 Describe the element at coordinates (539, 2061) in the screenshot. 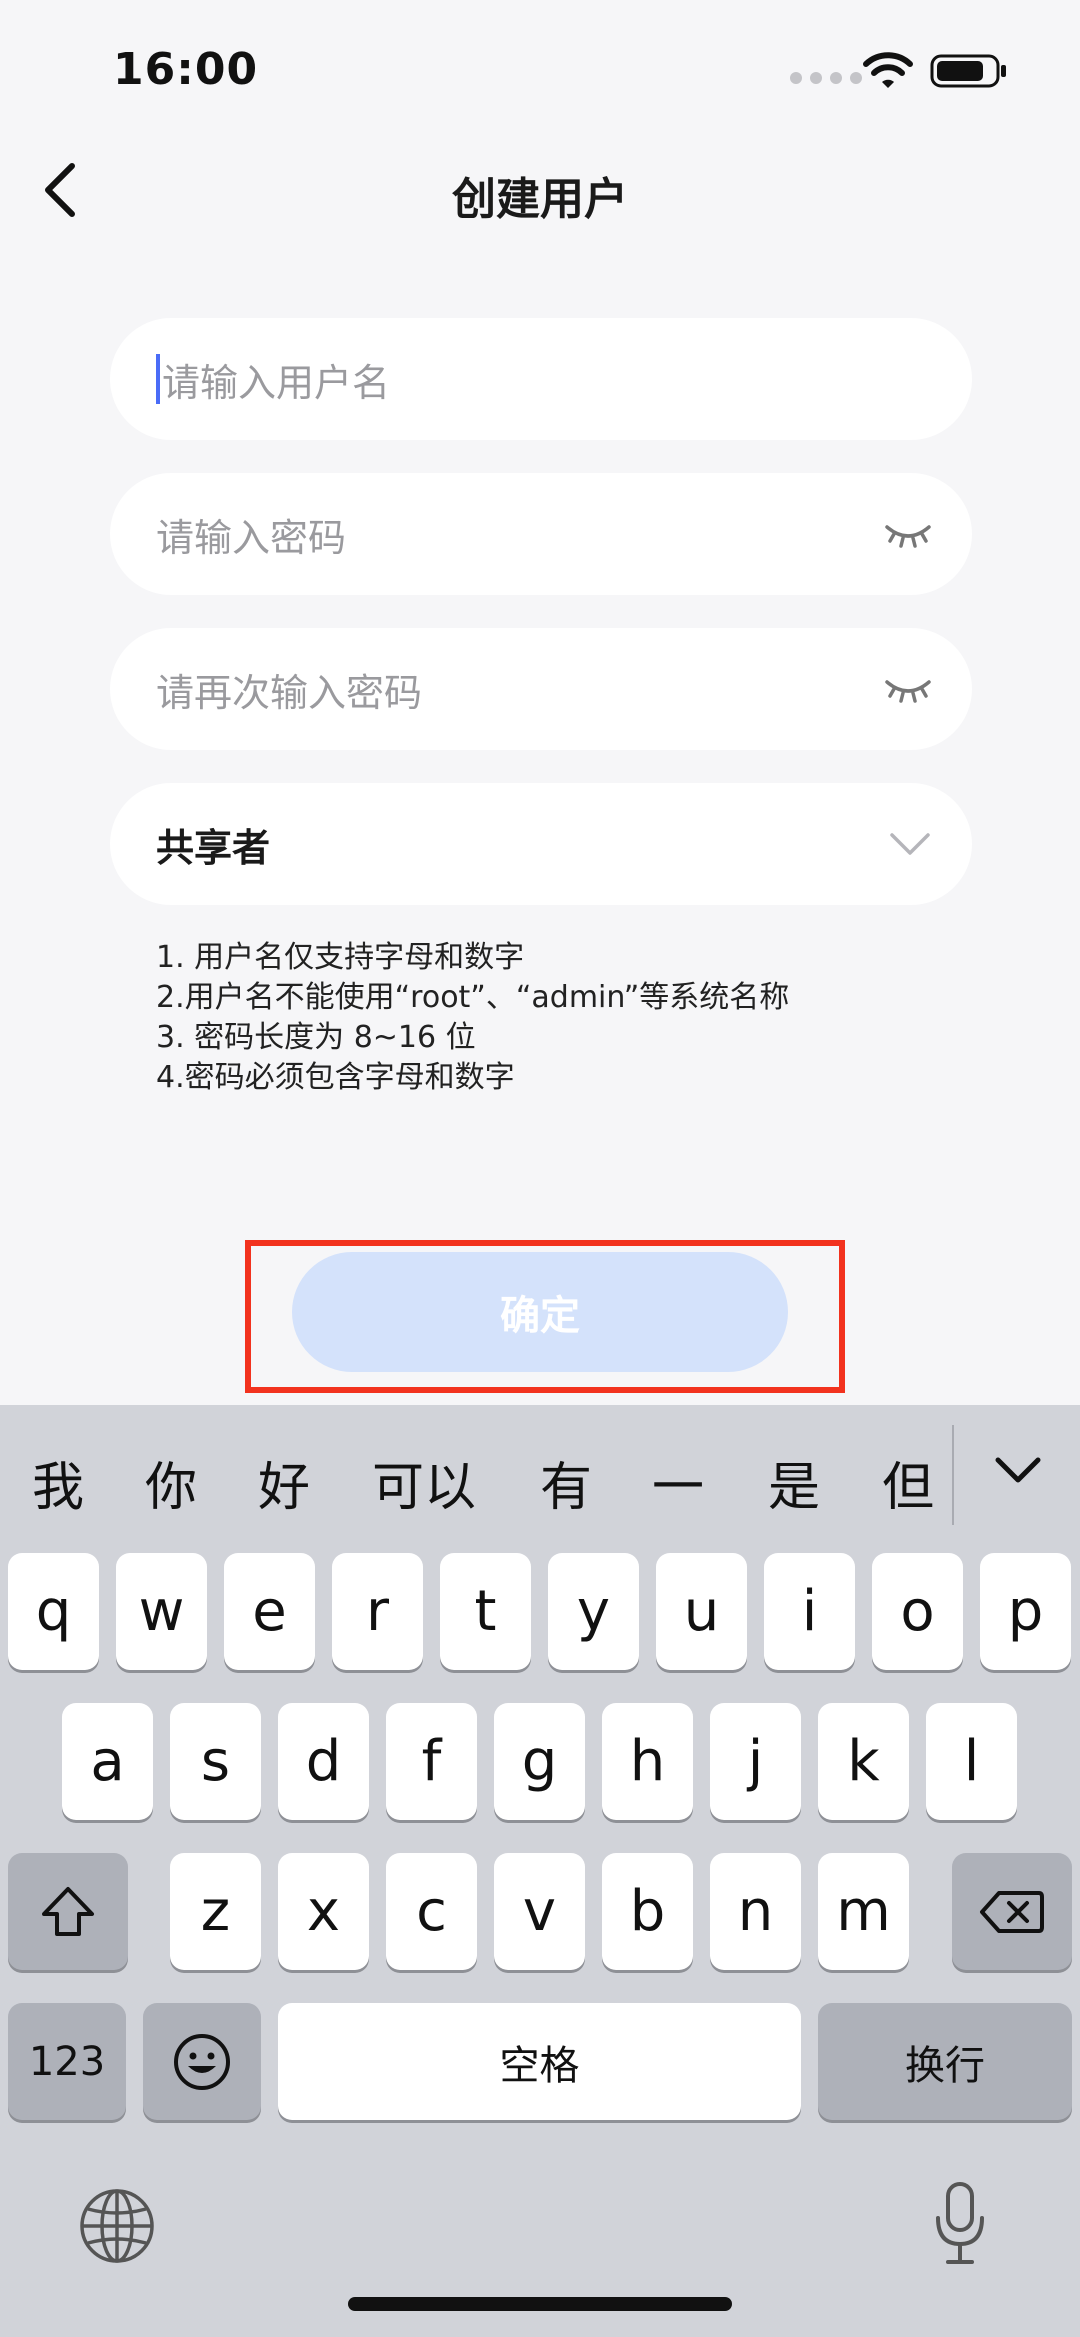

I see `space-key: 空格` at that location.